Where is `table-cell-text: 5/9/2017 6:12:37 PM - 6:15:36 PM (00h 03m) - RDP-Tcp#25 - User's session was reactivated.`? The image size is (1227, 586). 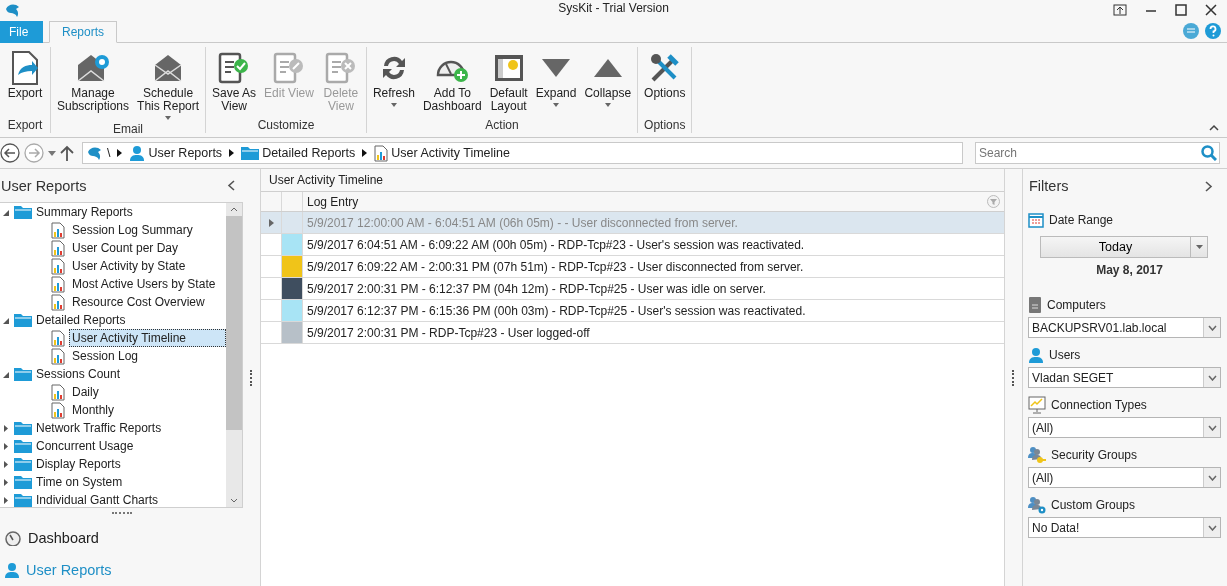
table-cell-text: 5/9/2017 6:12:37 PM - 6:15:36 PM (00h 03m) - RDP-Tcp#25 - User's session was reactivated. is located at coordinates (556, 311).